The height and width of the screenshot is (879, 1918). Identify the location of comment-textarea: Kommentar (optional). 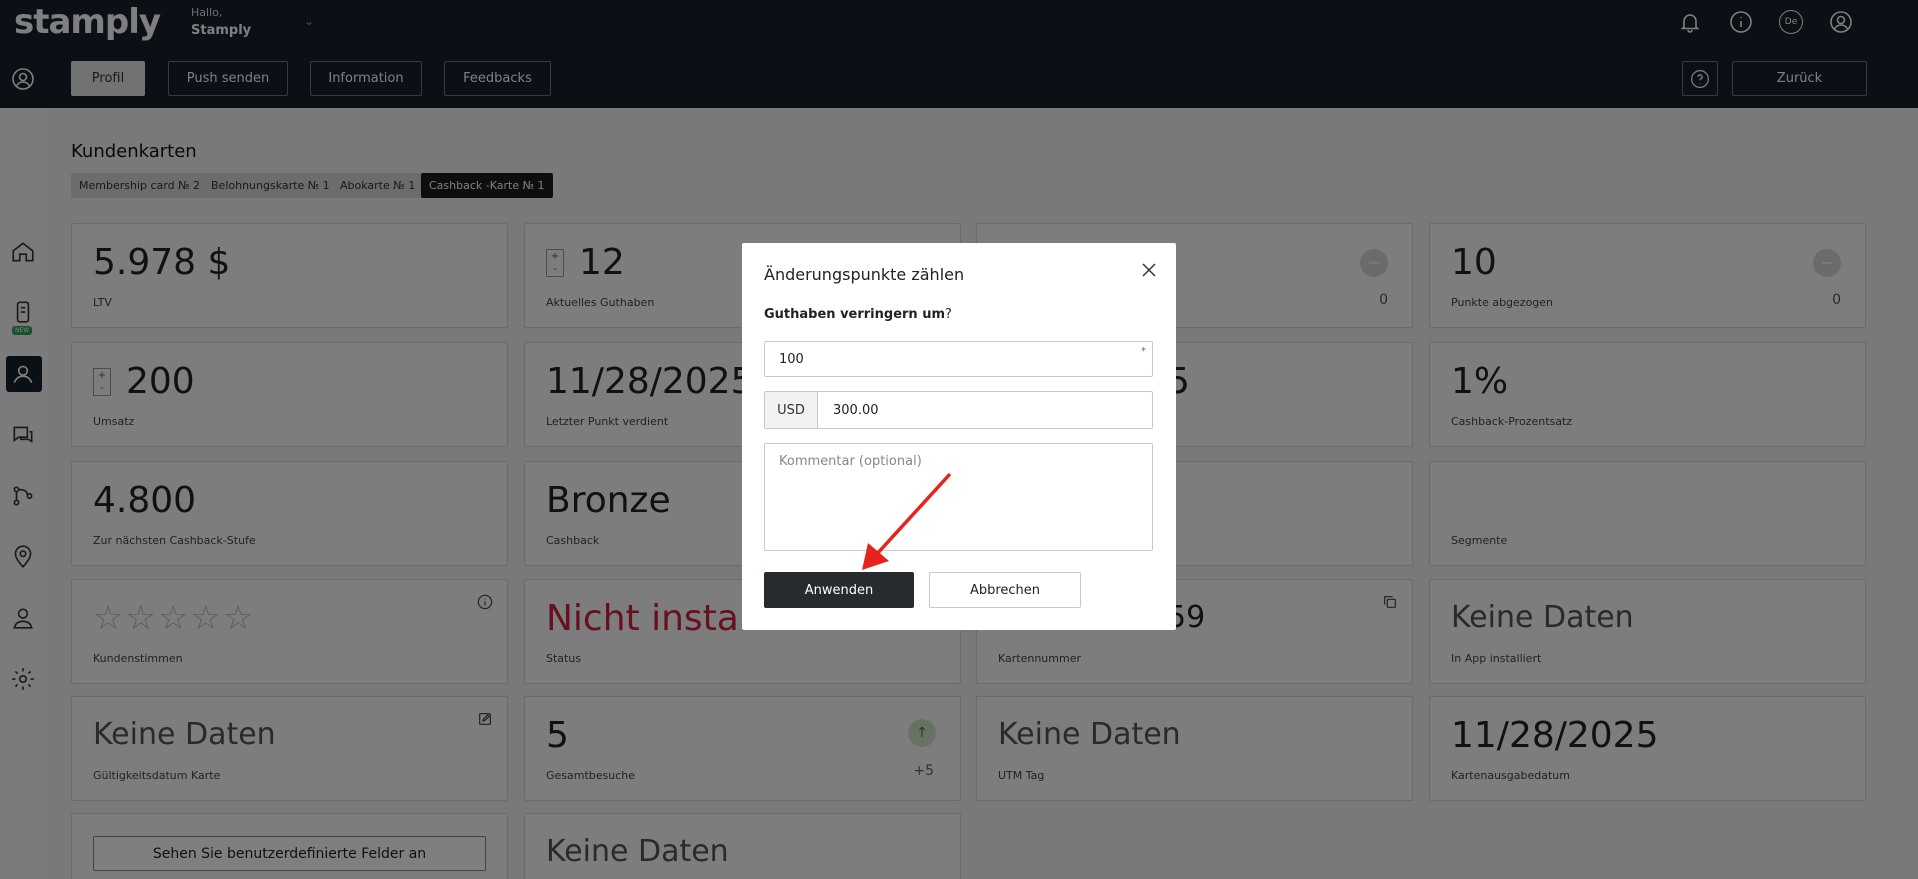
(958, 497).